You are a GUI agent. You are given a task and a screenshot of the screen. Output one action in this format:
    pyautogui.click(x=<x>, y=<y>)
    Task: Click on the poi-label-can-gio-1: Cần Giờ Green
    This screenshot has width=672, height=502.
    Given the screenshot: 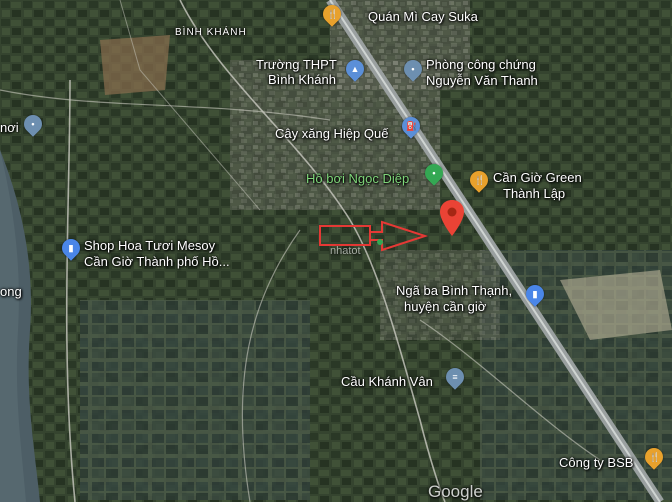 What is the action you would take?
    pyautogui.click(x=537, y=177)
    